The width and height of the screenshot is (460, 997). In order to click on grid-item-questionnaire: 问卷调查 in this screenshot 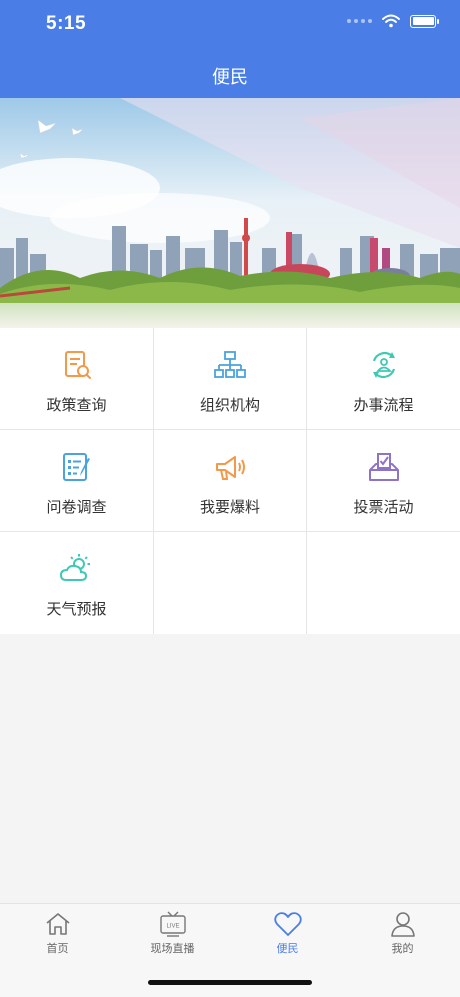, I will do `click(76, 480)`.